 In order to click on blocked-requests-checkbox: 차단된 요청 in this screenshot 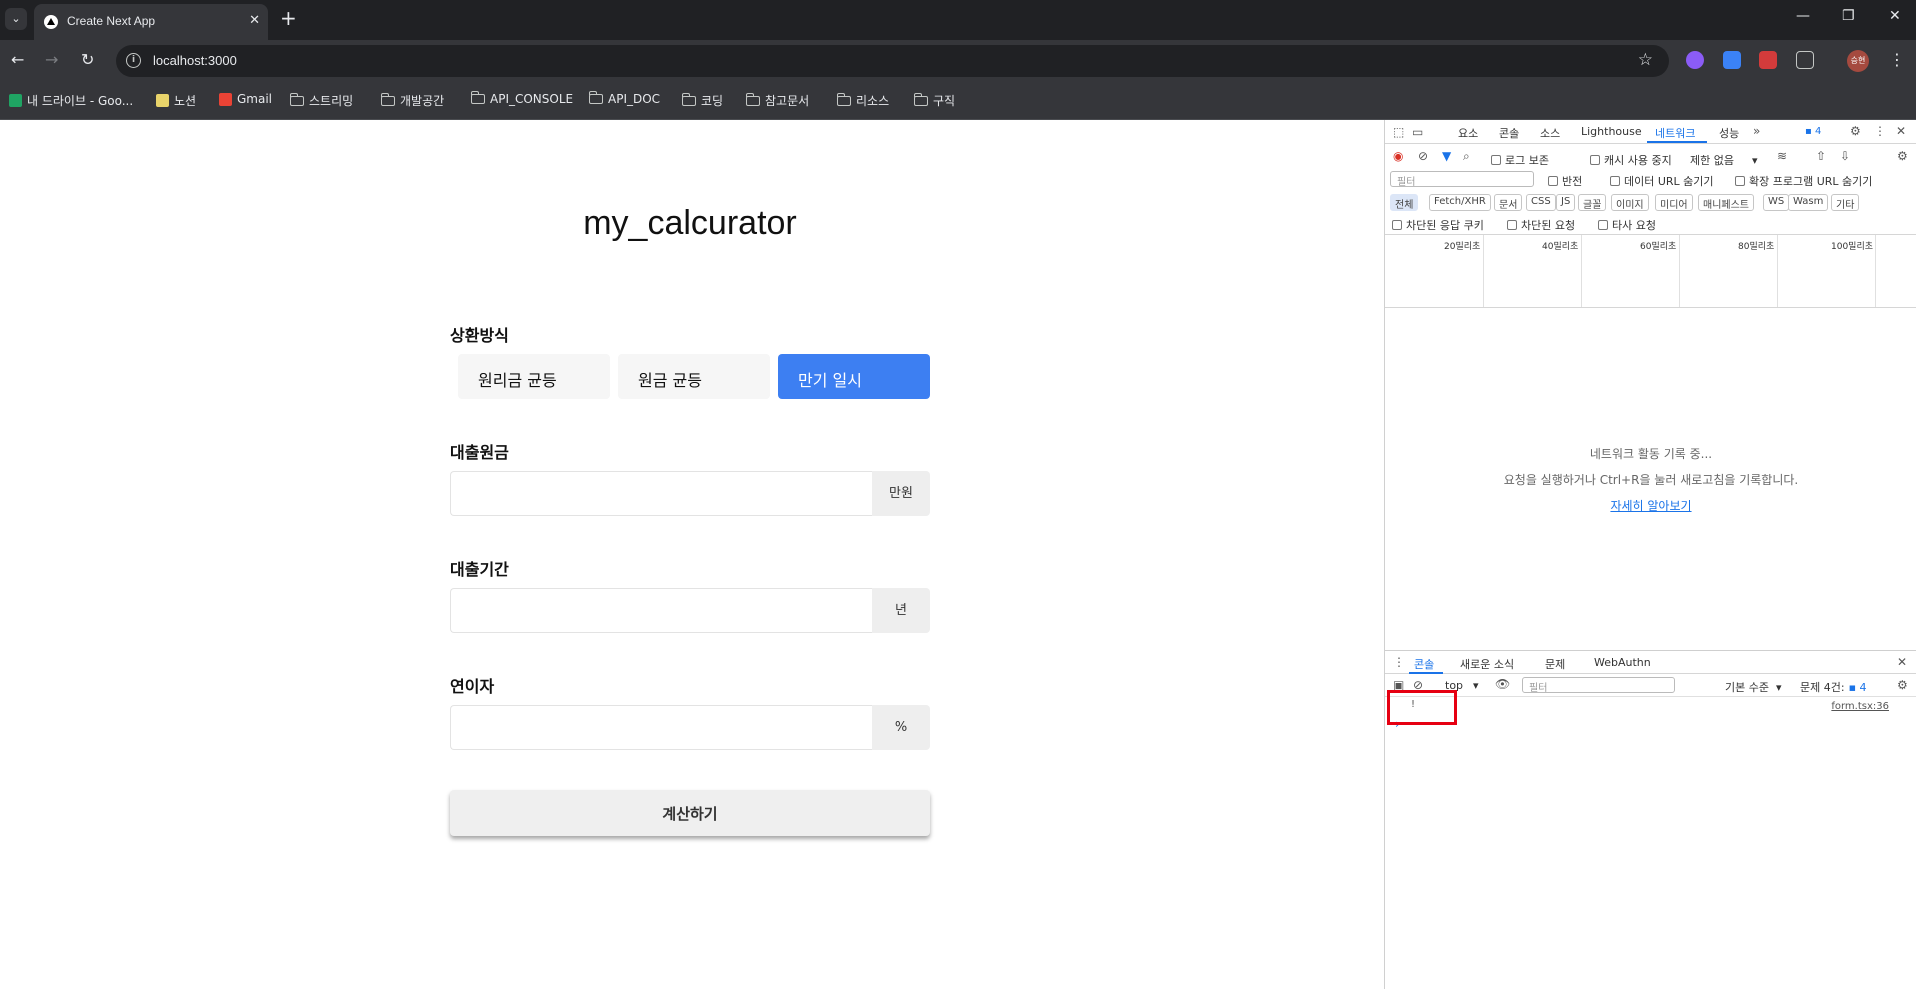, I will do `click(1541, 225)`.